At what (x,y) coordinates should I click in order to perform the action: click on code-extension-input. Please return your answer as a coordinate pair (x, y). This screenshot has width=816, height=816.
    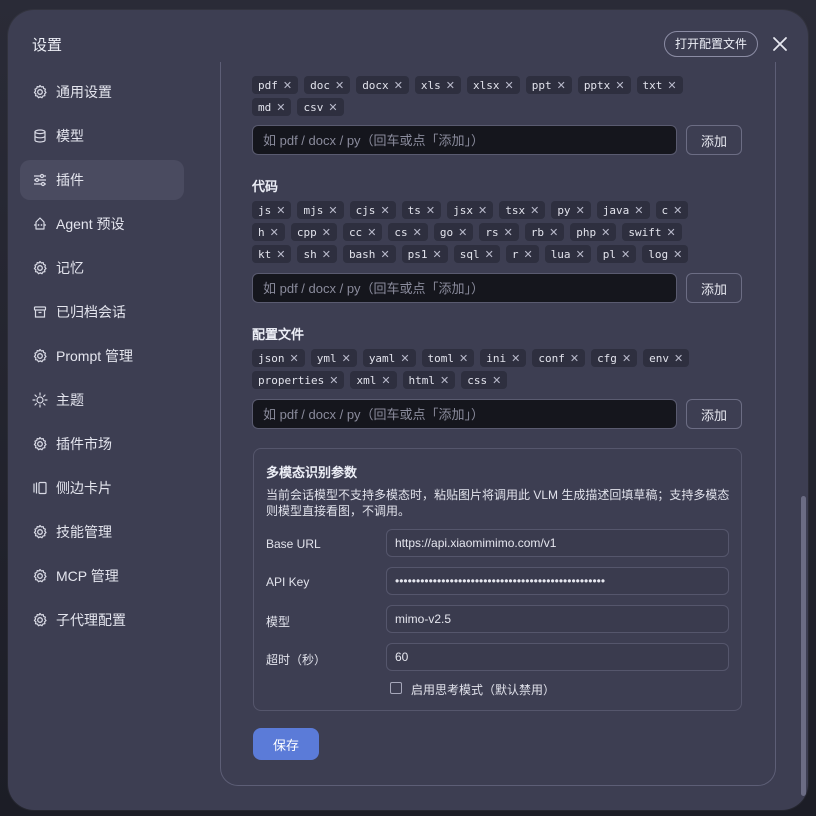
    Looking at the image, I should click on (464, 288).